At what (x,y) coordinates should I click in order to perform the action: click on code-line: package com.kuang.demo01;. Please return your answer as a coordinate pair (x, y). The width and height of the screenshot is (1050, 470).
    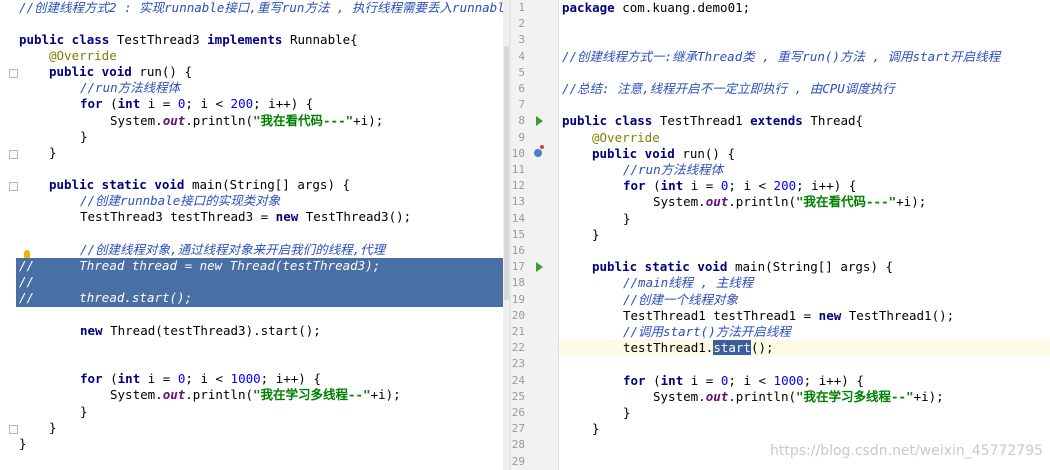
    Looking at the image, I should click on (656, 8).